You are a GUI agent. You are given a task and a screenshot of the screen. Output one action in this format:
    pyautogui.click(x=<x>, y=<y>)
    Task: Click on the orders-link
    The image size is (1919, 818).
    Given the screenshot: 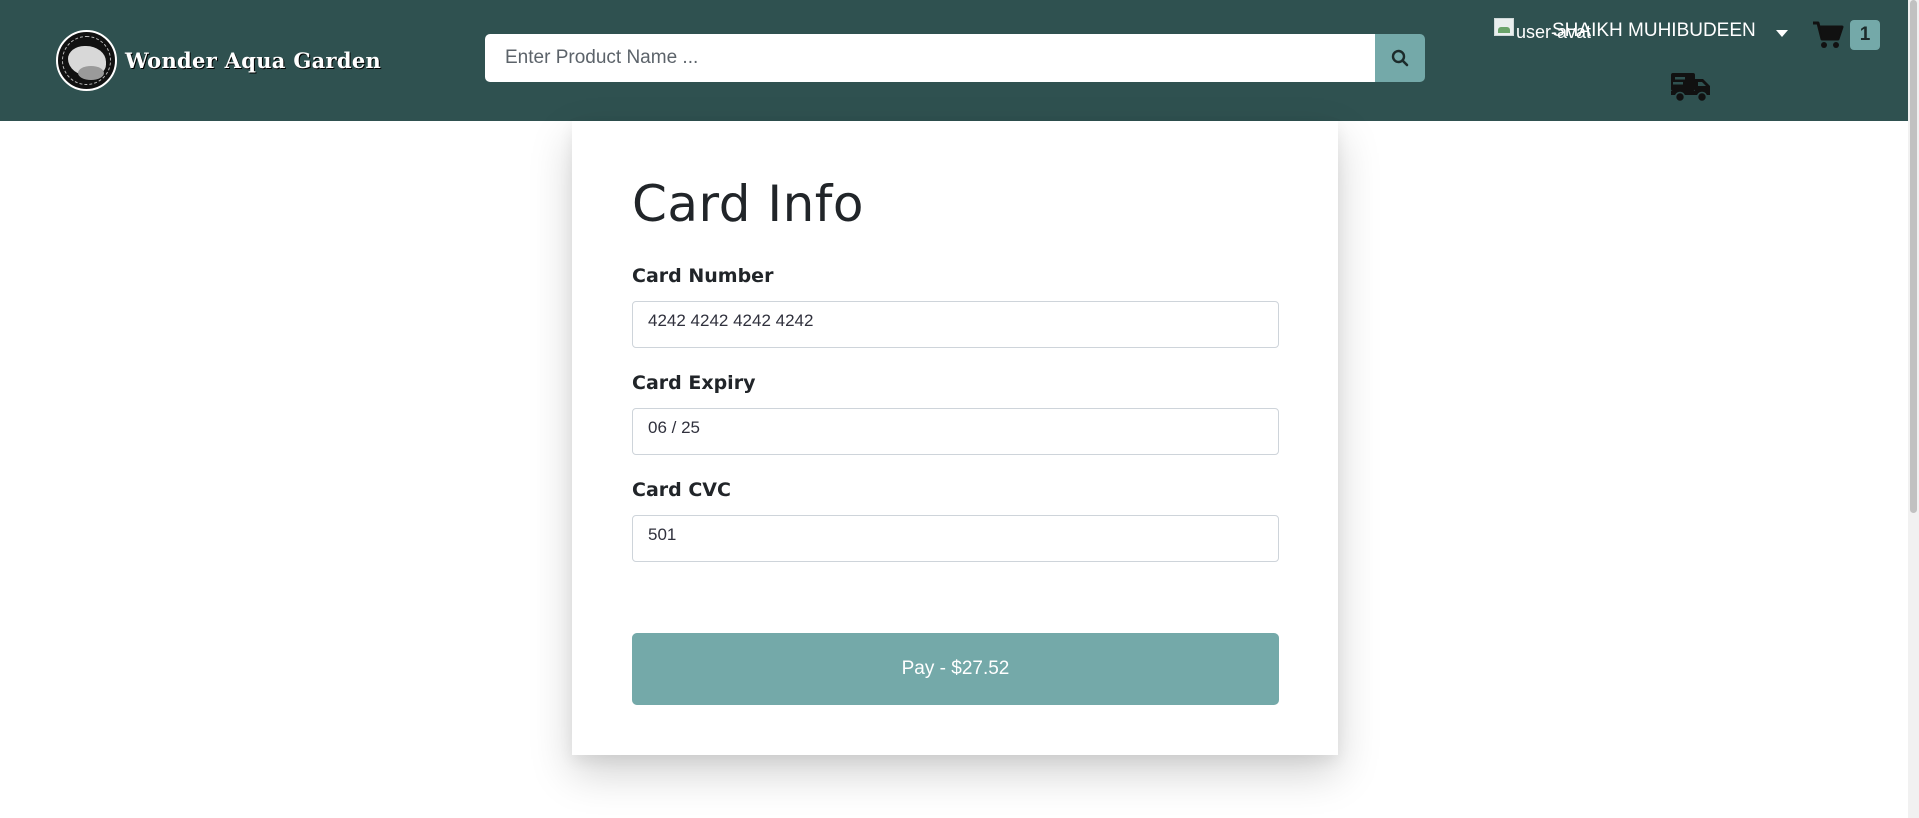 What is the action you would take?
    pyautogui.click(x=1691, y=88)
    